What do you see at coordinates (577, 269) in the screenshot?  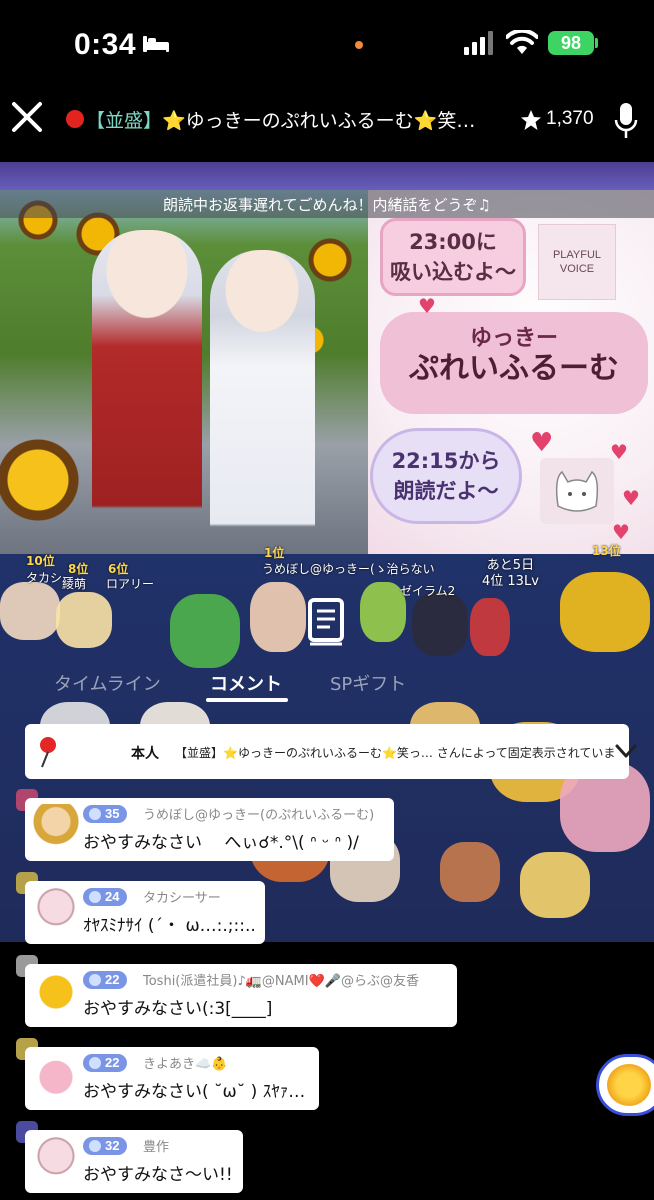 I see `logo-line: VOICE` at bounding box center [577, 269].